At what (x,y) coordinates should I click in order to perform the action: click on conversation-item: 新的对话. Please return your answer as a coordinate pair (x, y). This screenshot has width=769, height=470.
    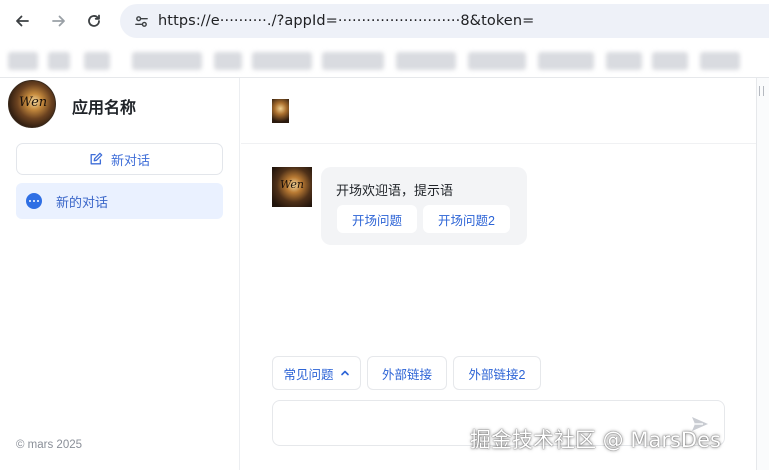
    Looking at the image, I should click on (119, 201).